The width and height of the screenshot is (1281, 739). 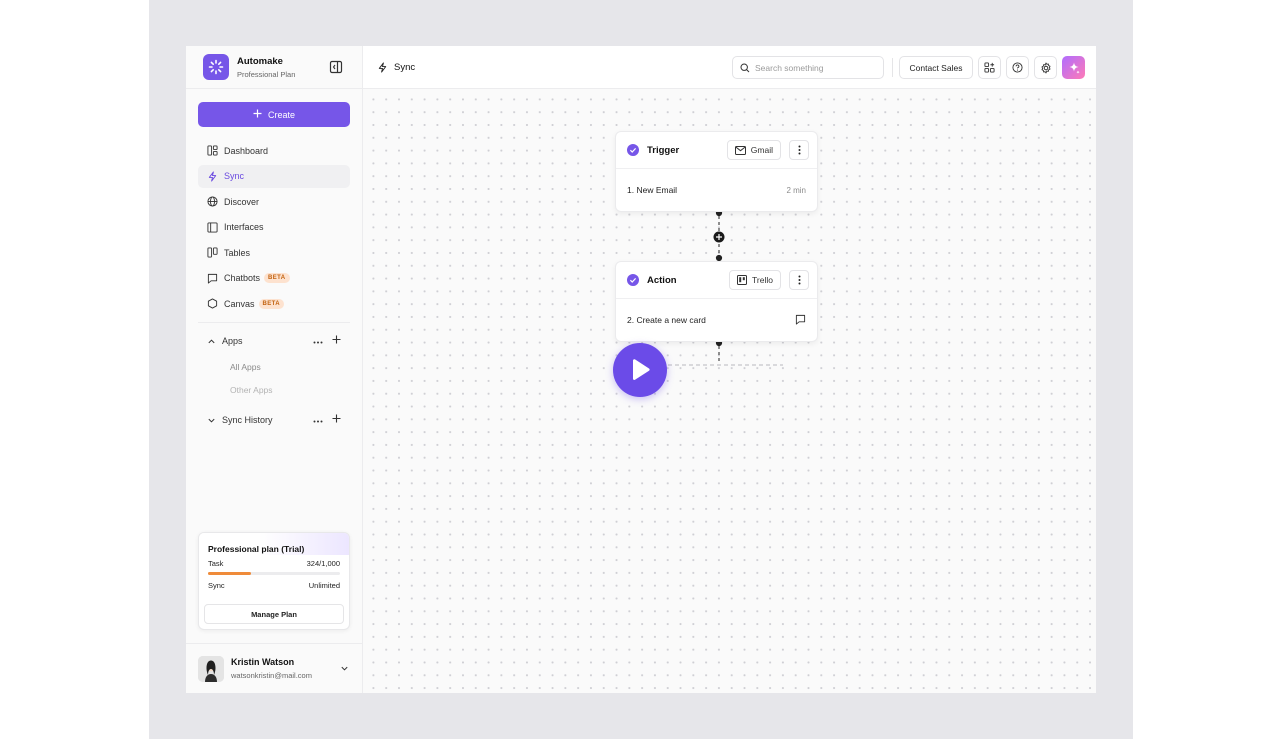 I want to click on search-input, so click(x=815, y=67).